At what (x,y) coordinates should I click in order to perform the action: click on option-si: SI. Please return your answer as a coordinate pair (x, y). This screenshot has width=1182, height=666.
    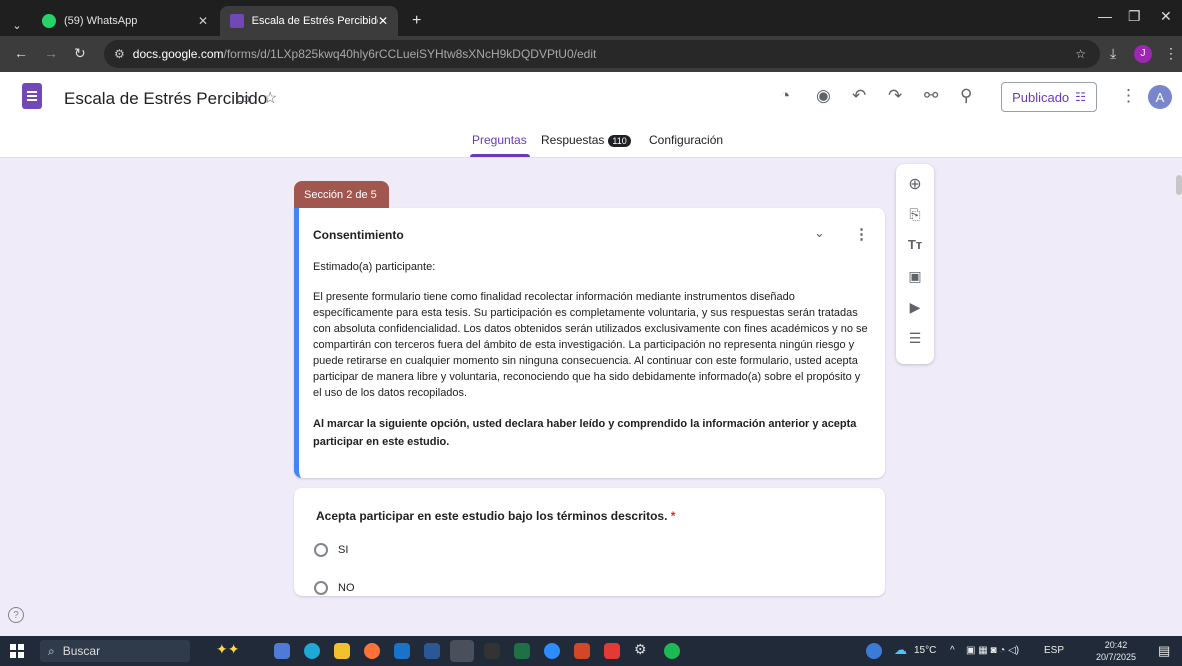
    Looking at the image, I should click on (331, 550).